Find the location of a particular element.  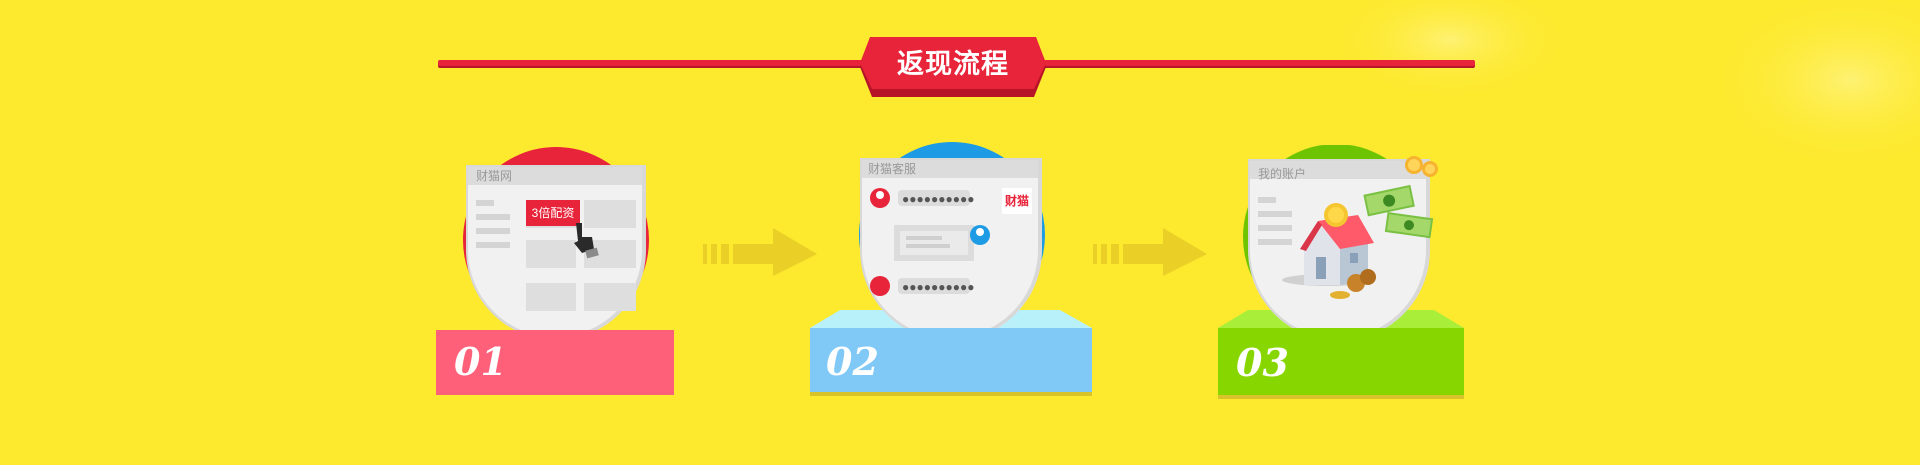

step-1-panel-title: 财猫网 is located at coordinates (494, 176).